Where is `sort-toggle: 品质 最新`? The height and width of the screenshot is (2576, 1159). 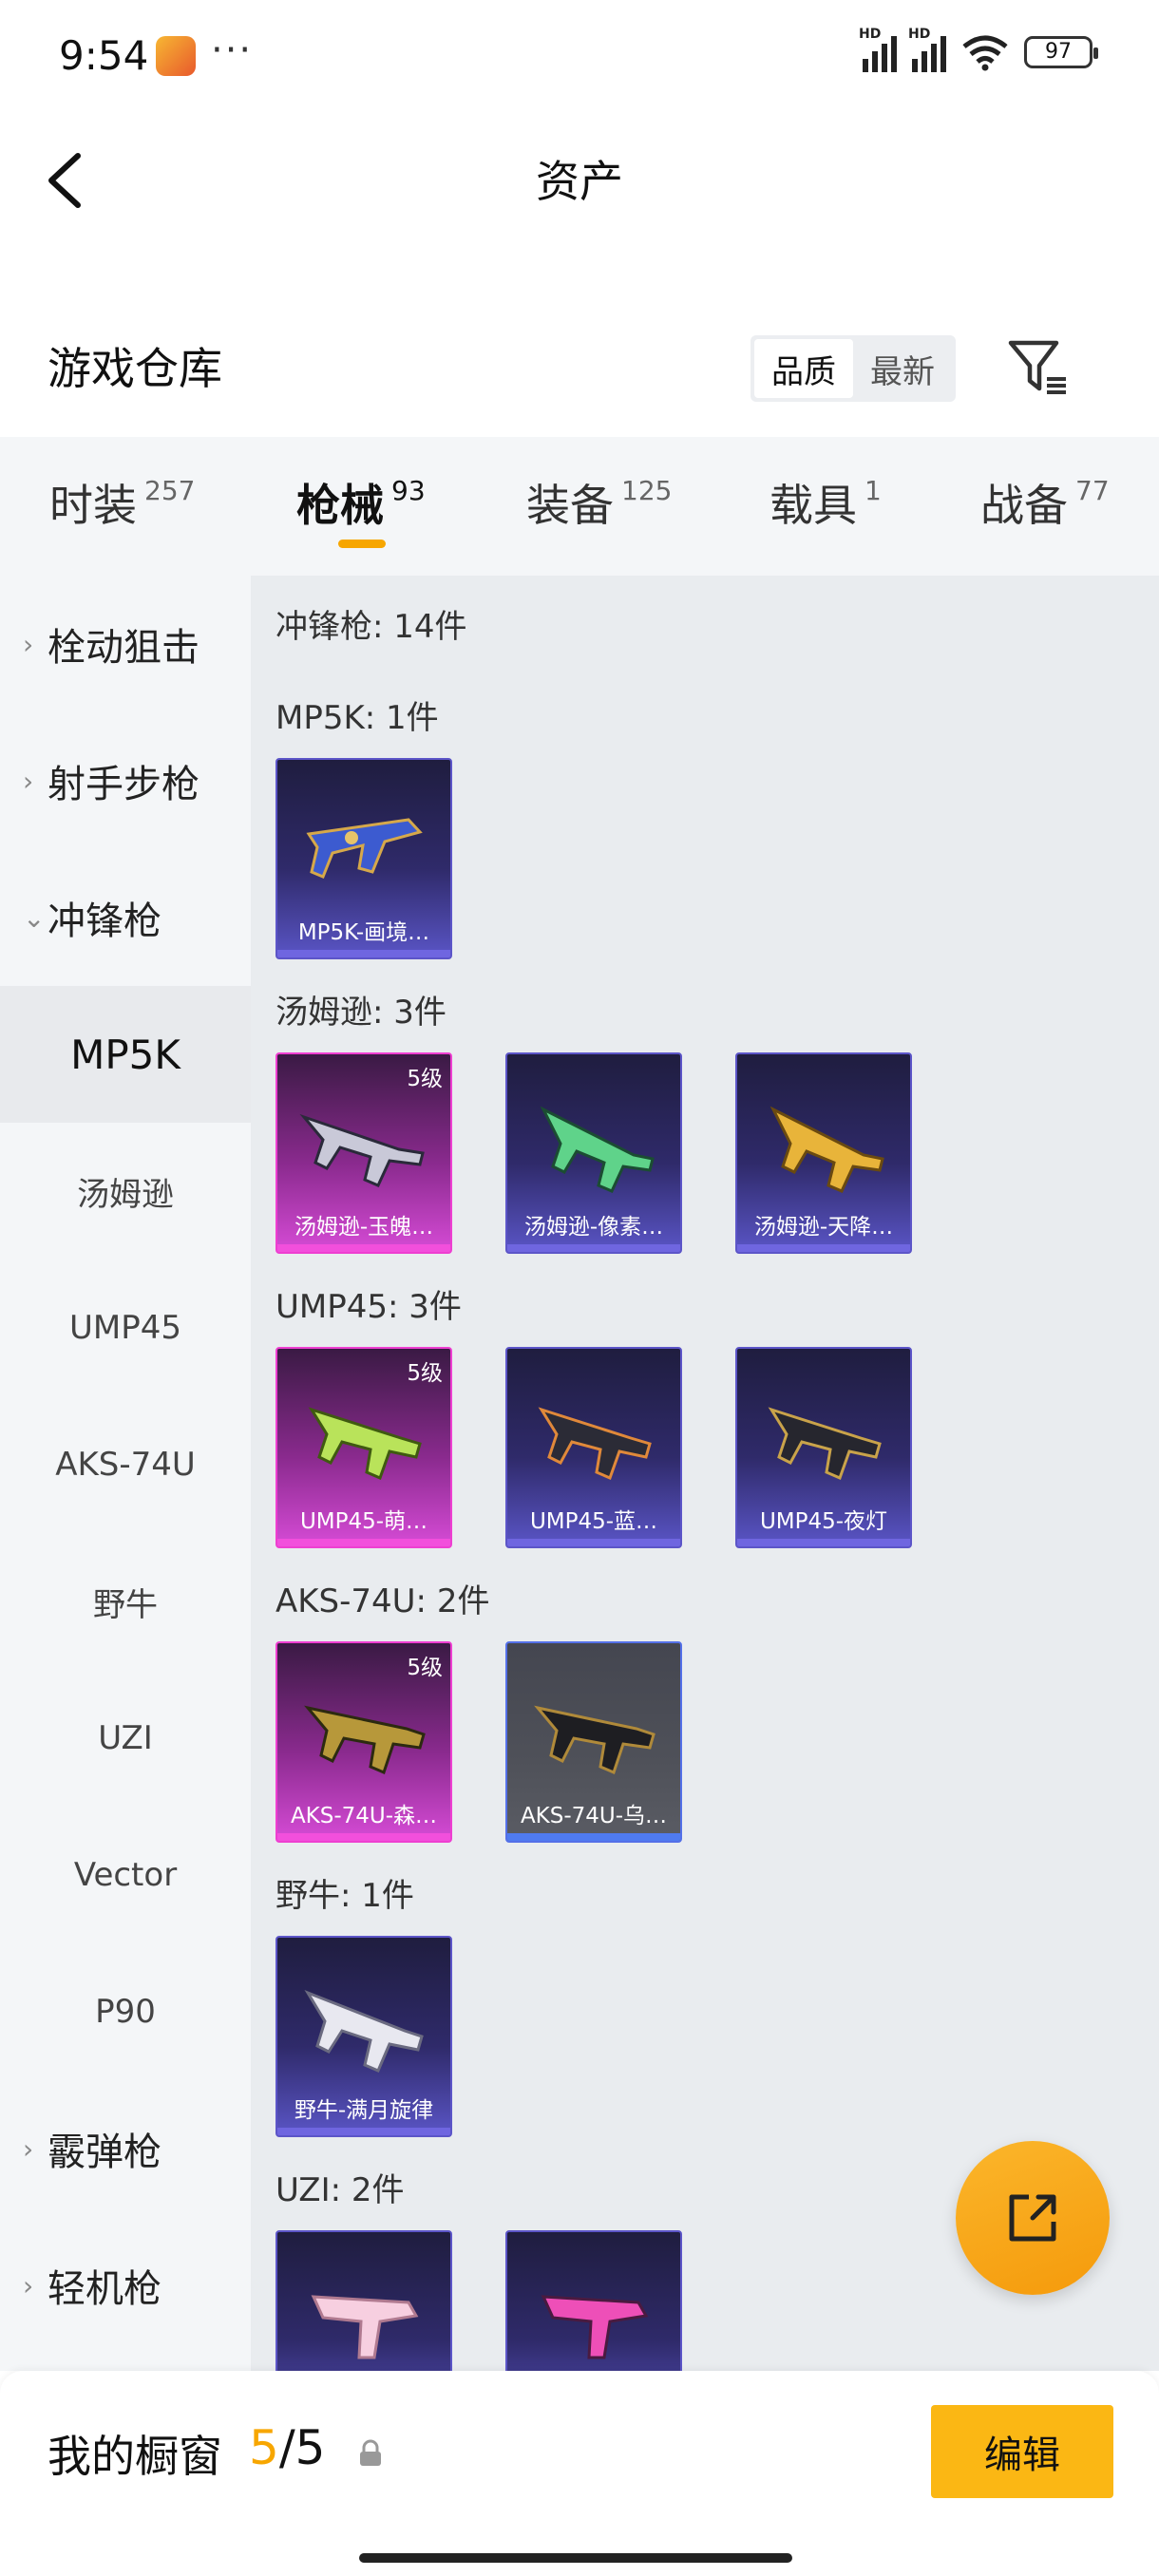
sort-toggle: 品质 最新 is located at coordinates (853, 368).